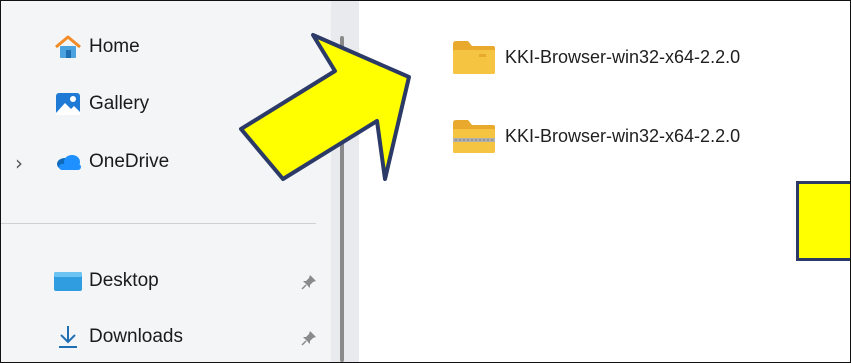 Image resolution: width=851 pixels, height=363 pixels. Describe the element at coordinates (68, 47) in the screenshot. I see `home-icon` at that location.